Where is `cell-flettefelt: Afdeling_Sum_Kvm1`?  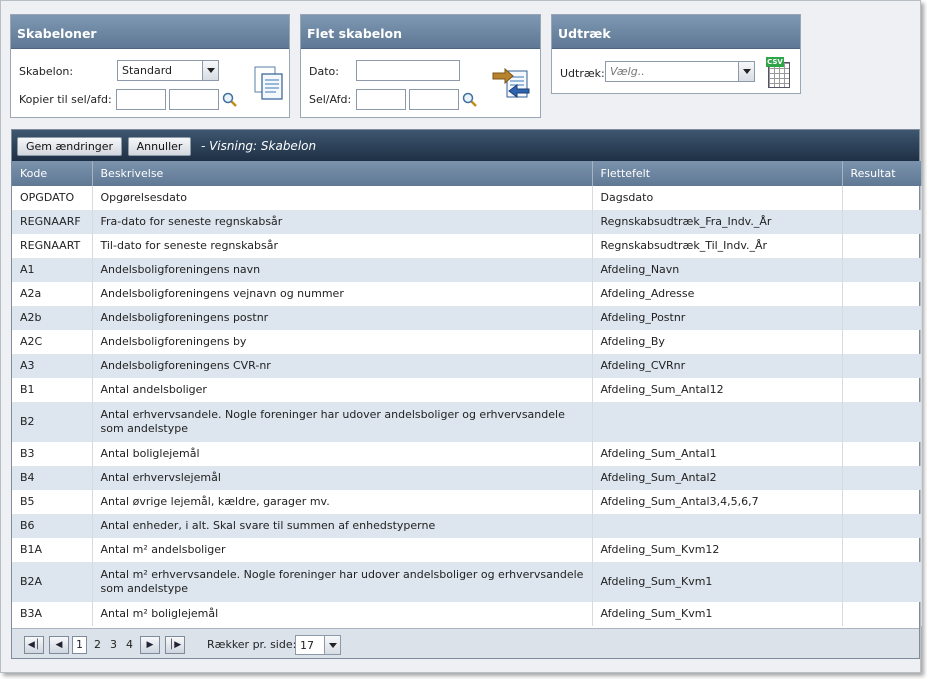 cell-flettefelt: Afdeling_Sum_Kvm1 is located at coordinates (717, 614).